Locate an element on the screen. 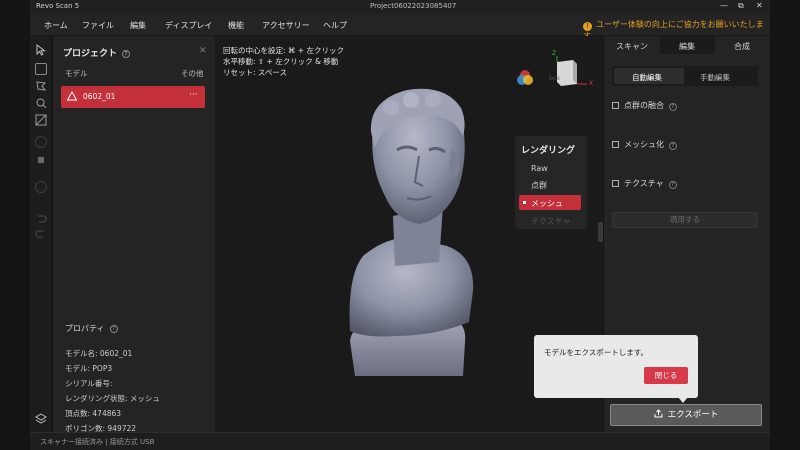  lasso-select-icon is located at coordinates (41, 86).